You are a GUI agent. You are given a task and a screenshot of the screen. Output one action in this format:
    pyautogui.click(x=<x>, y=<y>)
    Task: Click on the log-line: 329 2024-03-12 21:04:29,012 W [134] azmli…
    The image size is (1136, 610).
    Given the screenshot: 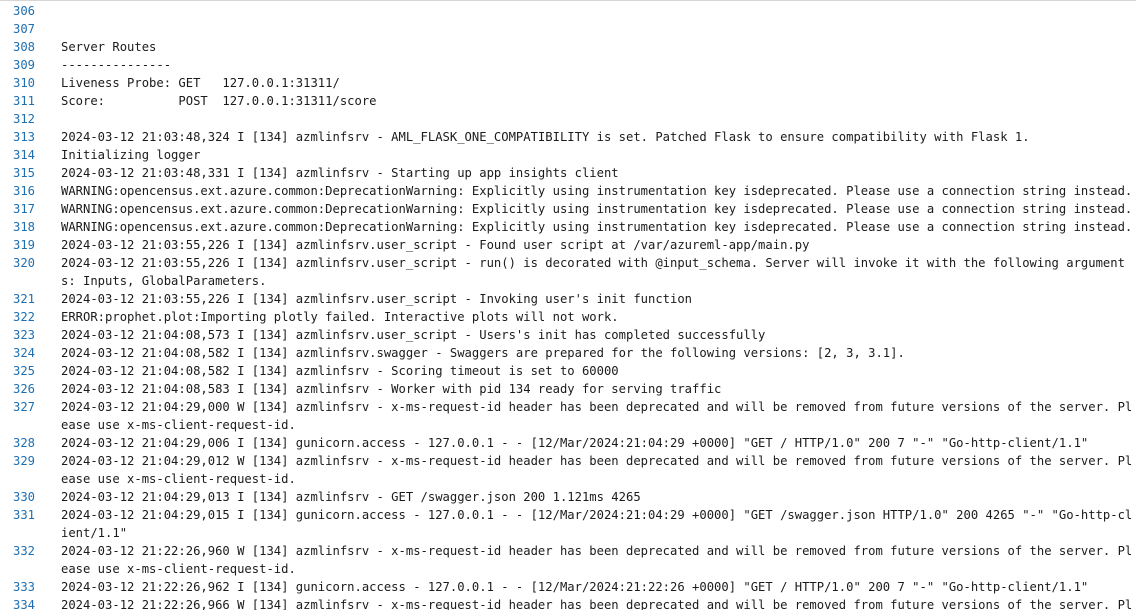 What is the action you would take?
    pyautogui.click(x=568, y=470)
    